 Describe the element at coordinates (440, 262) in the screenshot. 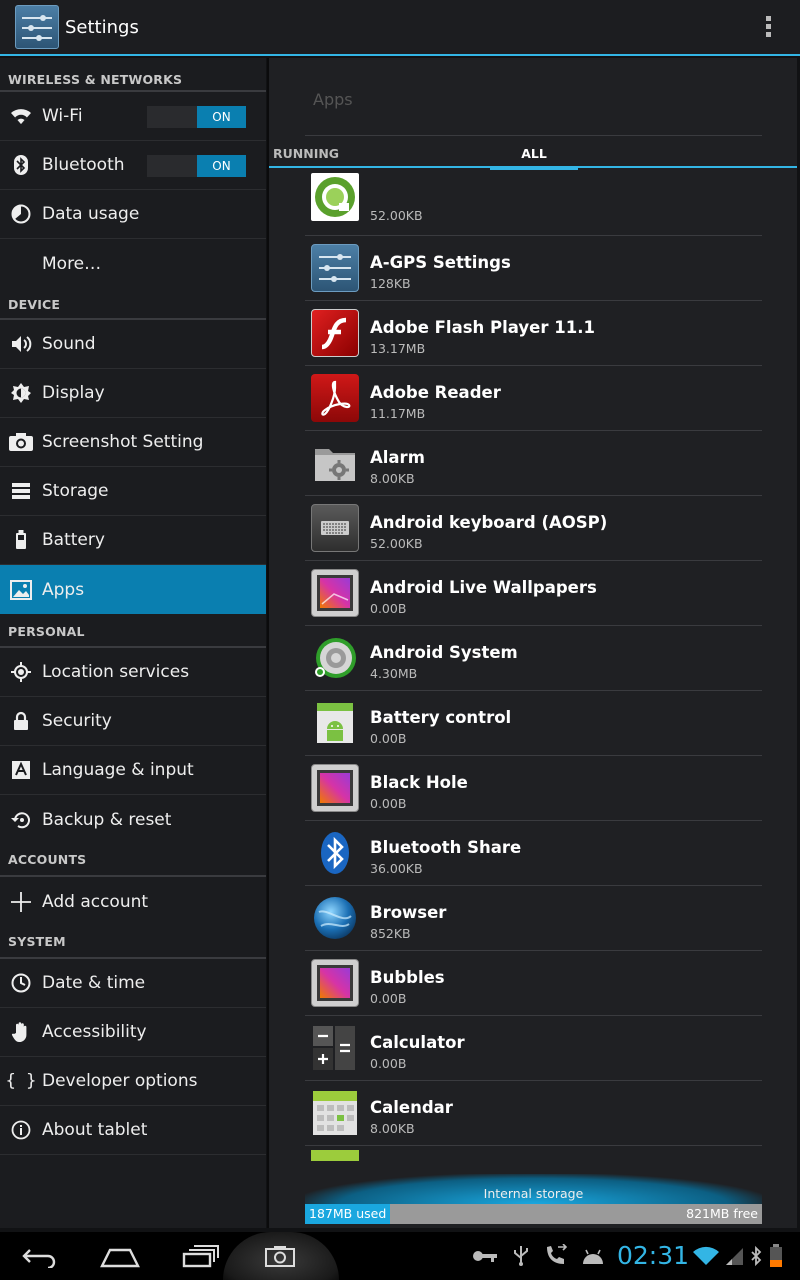

I see `app-name: A-GPS Settings` at that location.